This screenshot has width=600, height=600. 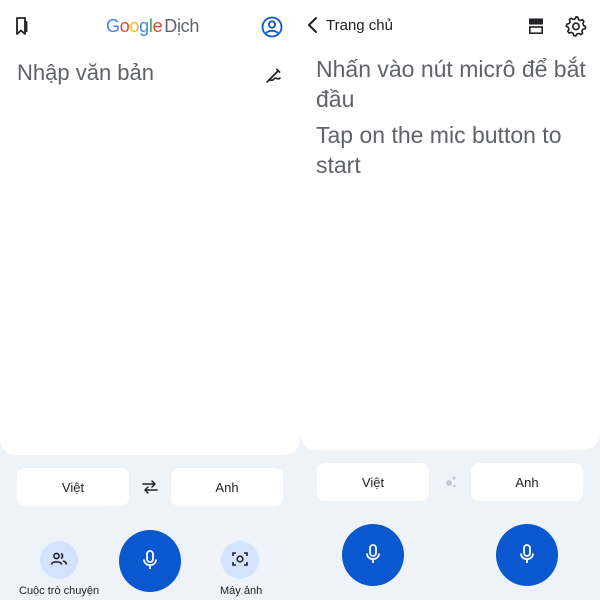 I want to click on voice-target-language-button: Anh, so click(x=527, y=482).